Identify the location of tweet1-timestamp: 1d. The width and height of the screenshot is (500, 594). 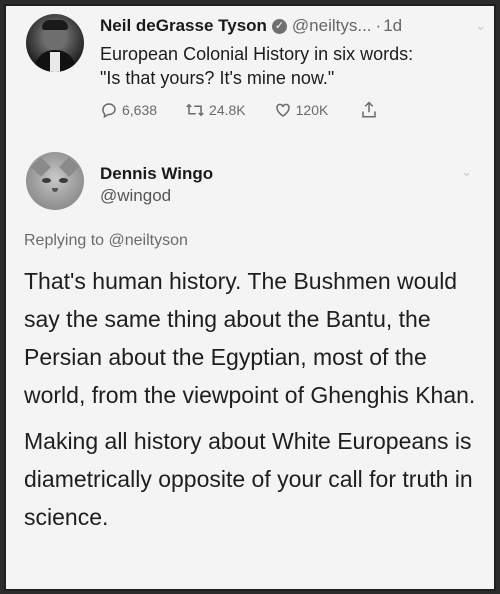
(392, 26).